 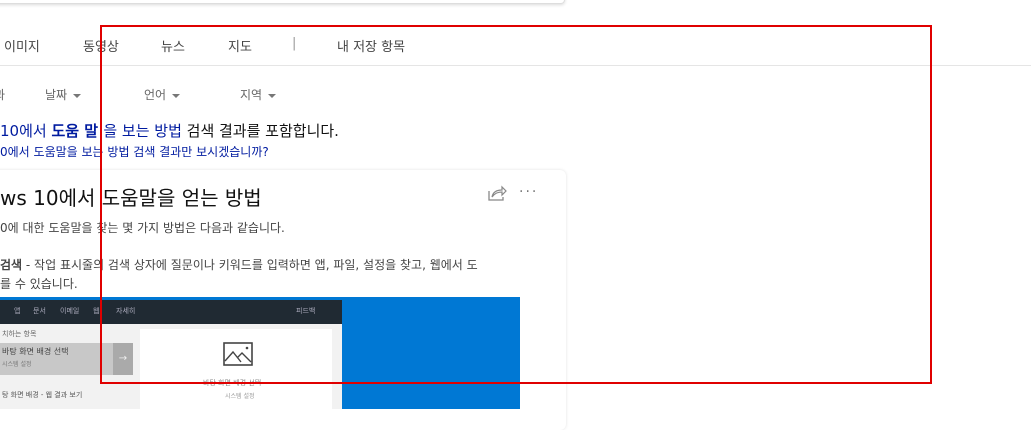 What do you see at coordinates (56, 95) in the screenshot?
I see `filter-label: 날짜` at bounding box center [56, 95].